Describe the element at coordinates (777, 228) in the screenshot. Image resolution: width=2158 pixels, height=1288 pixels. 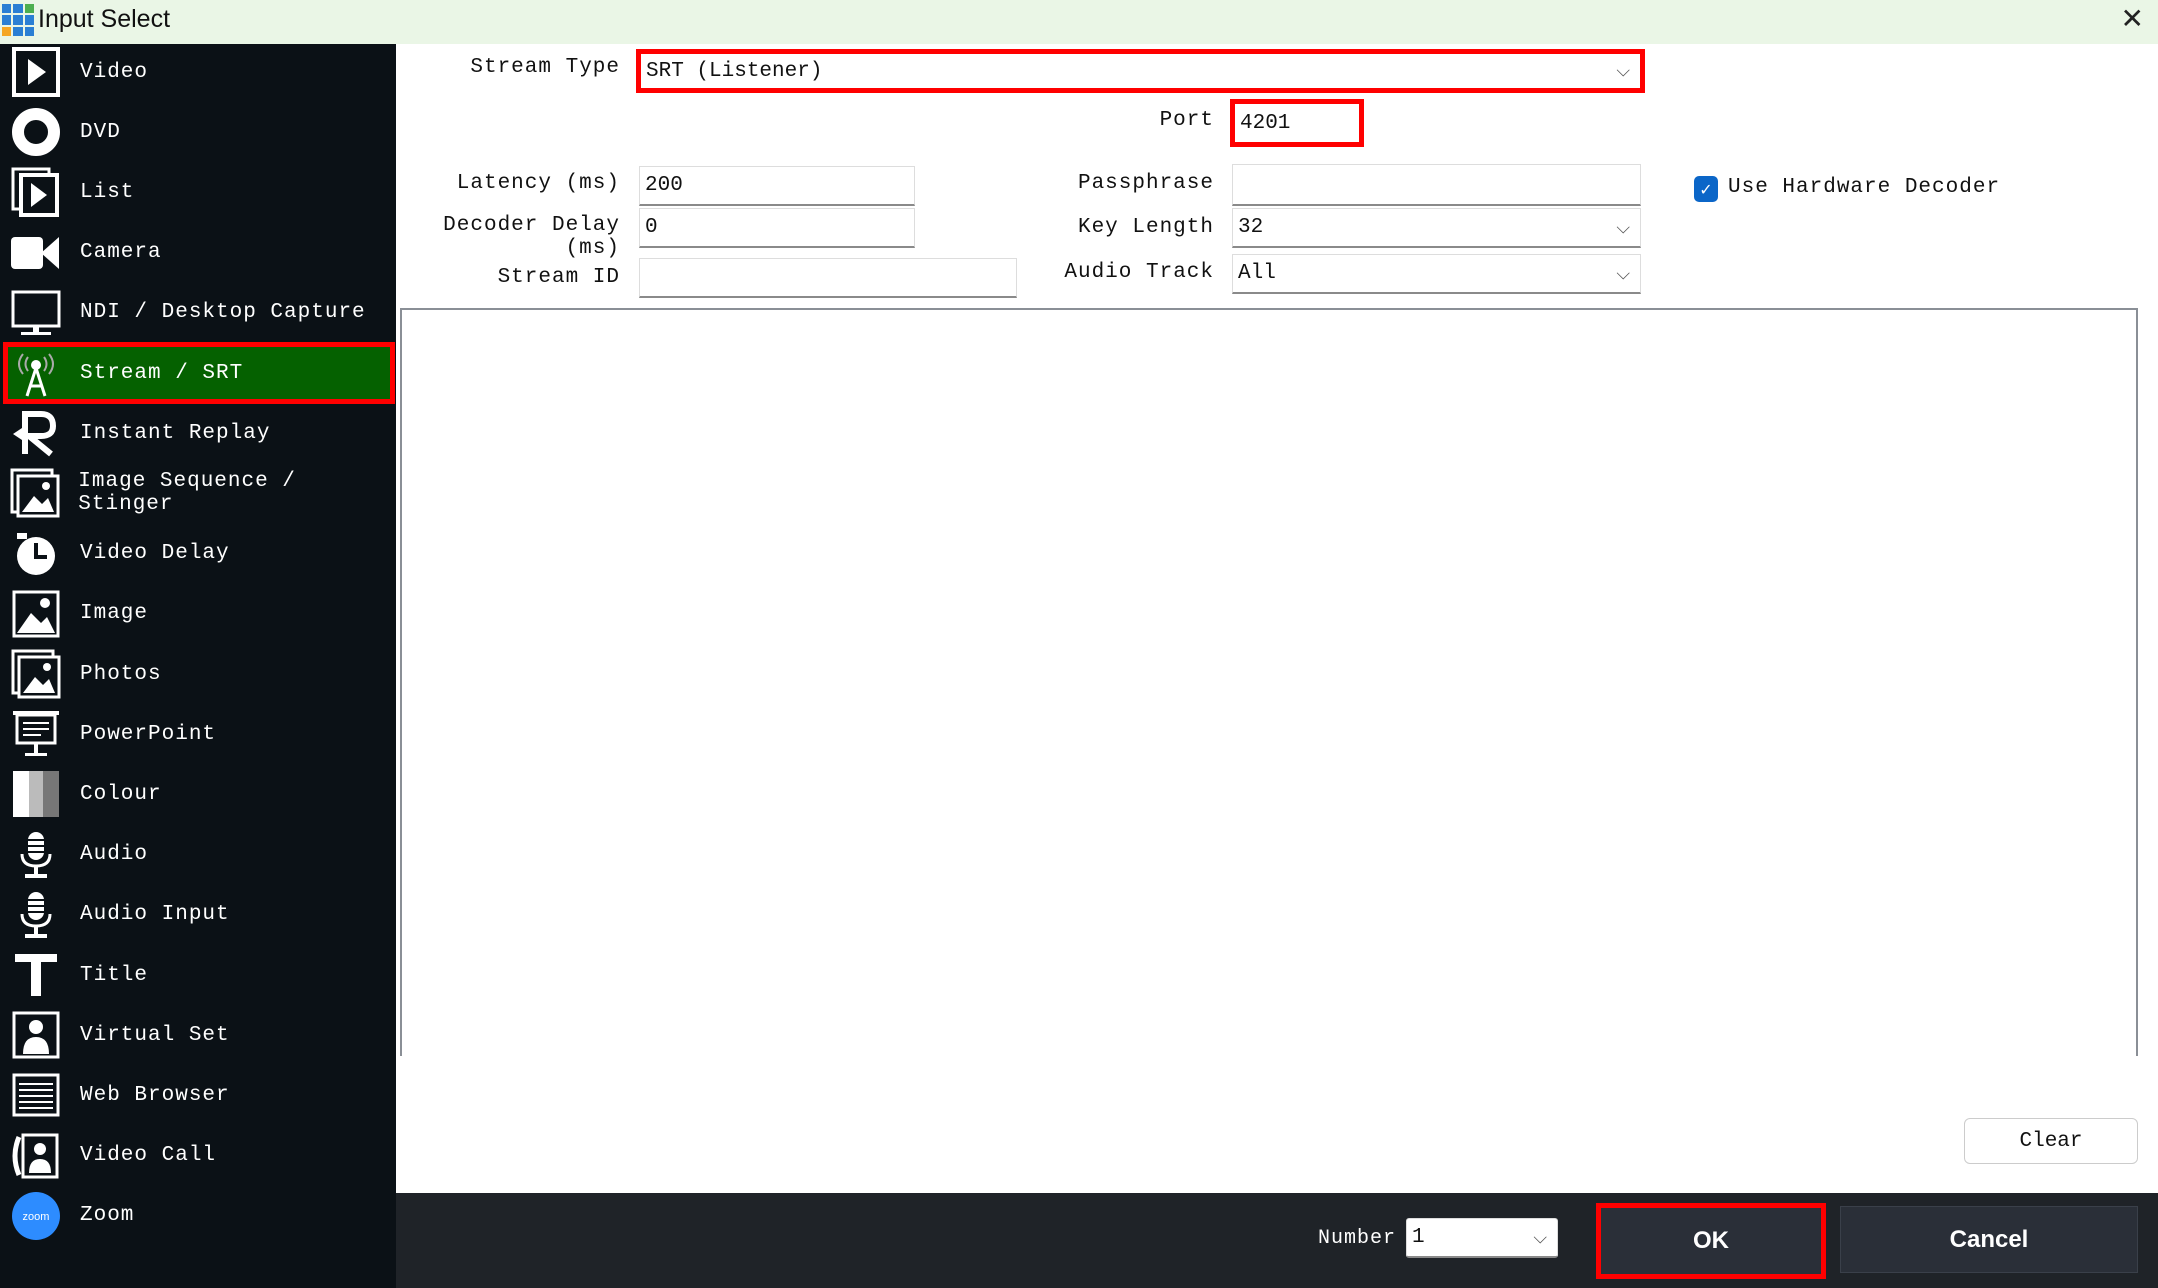
I see `decoder-delay-input: 0` at that location.